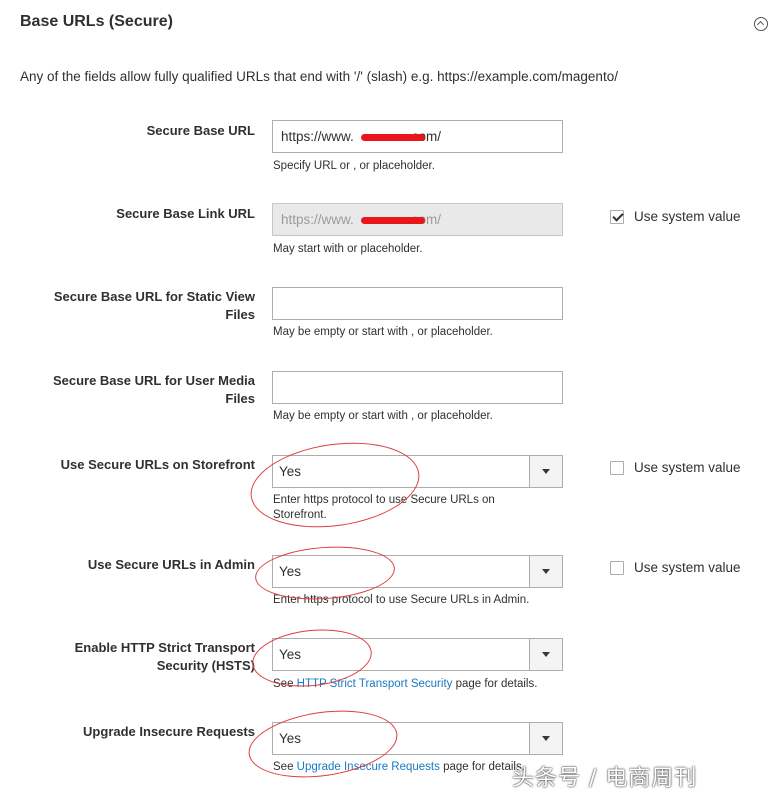 The image size is (769, 800). What do you see at coordinates (290, 571) in the screenshot?
I see `secure-admin-value: Yes` at bounding box center [290, 571].